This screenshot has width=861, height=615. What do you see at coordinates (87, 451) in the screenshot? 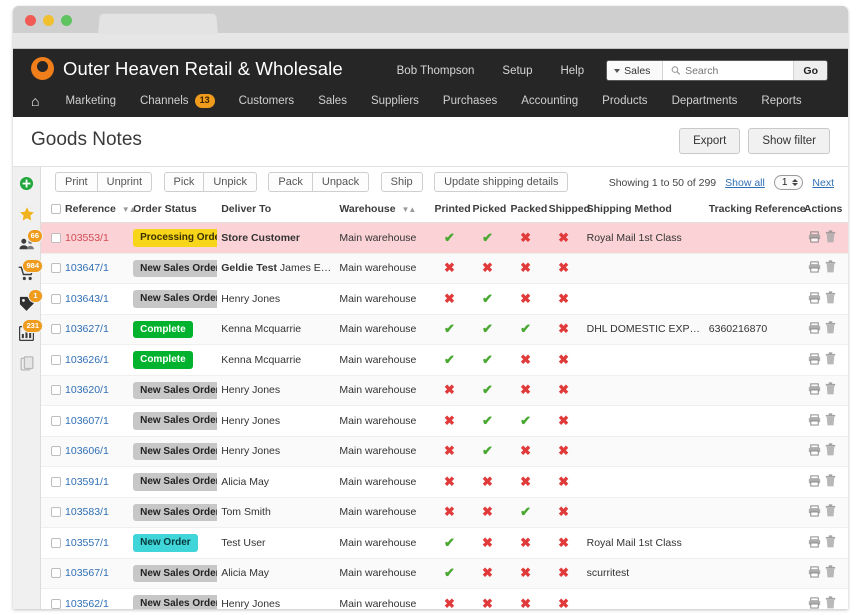
I see `reference-link: 103606/1` at bounding box center [87, 451].